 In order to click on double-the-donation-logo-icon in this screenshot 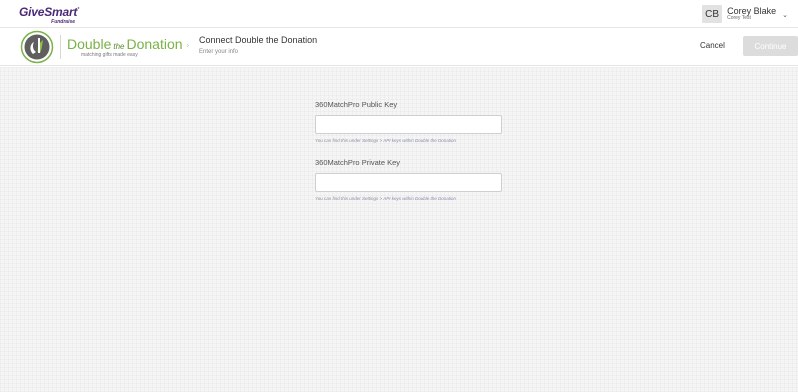, I will do `click(37, 47)`.